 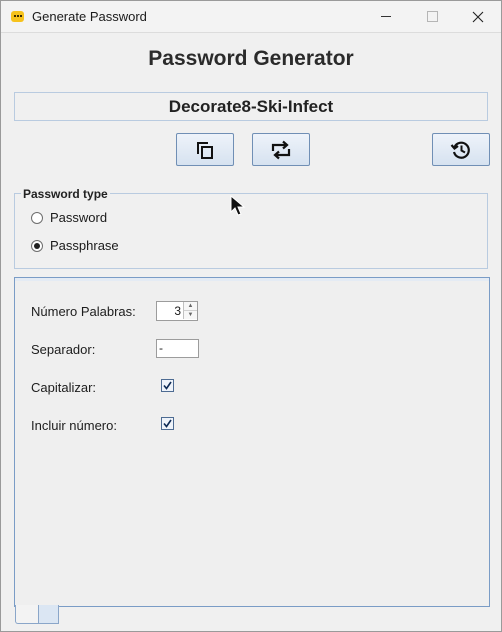 I want to click on copy-icon, so click(x=205, y=150).